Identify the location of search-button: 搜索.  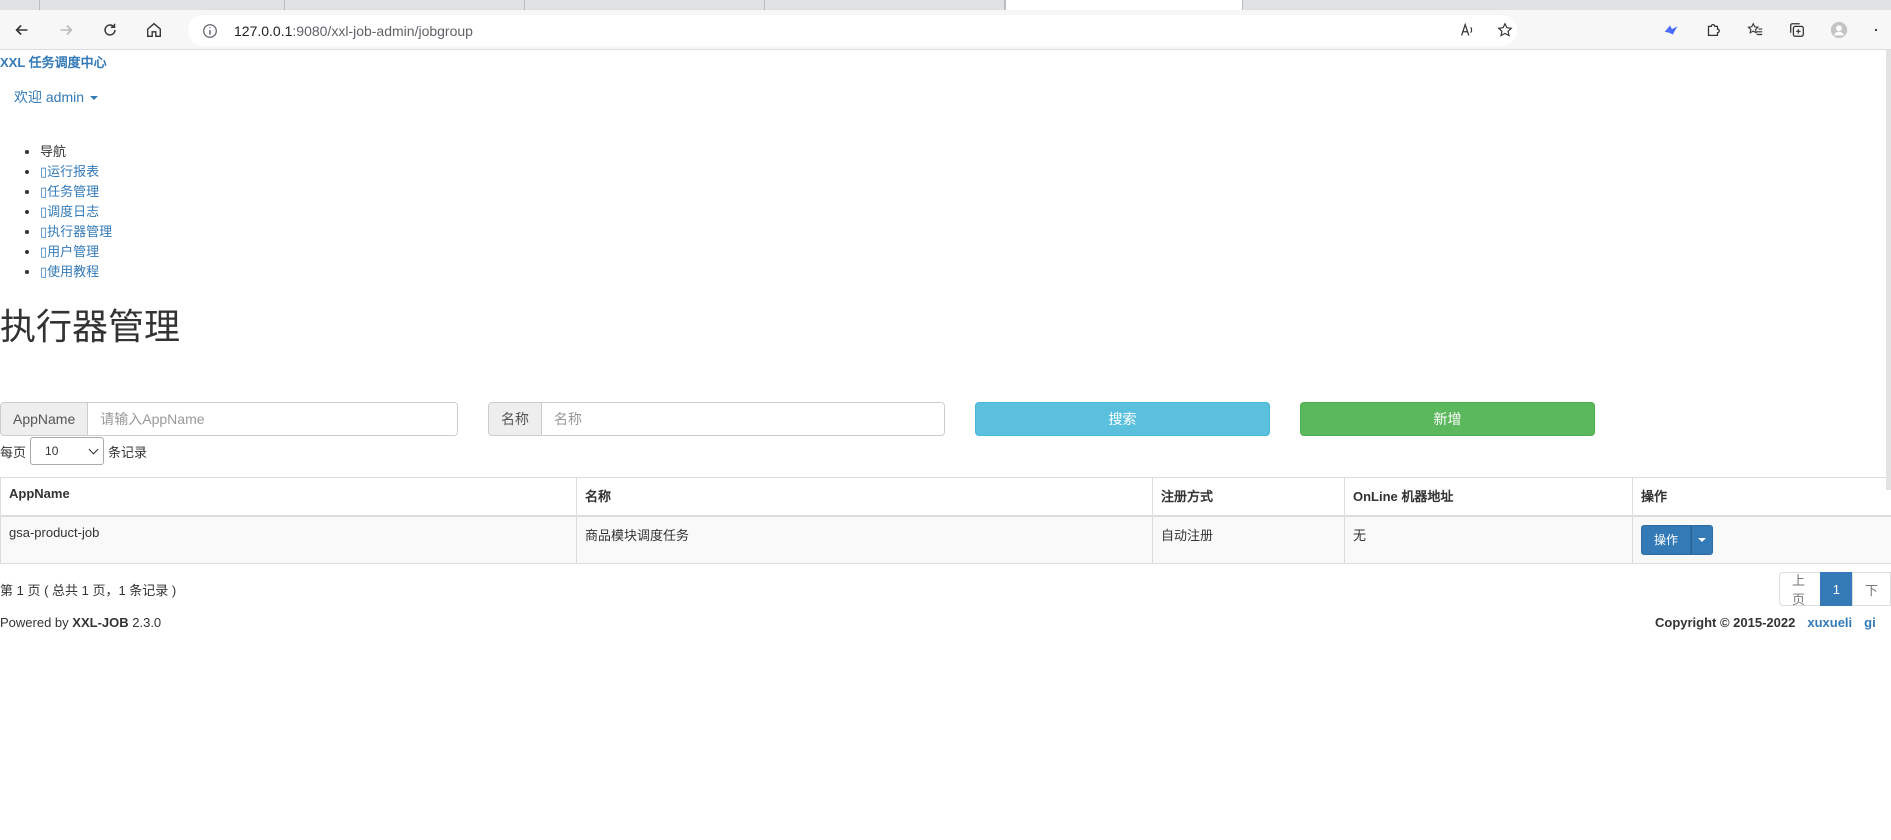
(1122, 419).